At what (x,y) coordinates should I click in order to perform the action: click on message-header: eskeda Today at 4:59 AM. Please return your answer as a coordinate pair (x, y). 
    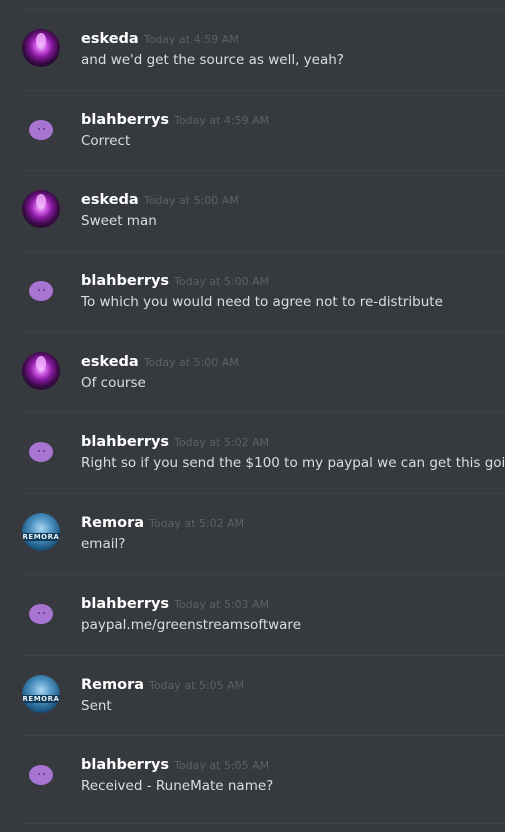
    Looking at the image, I should click on (160, 37).